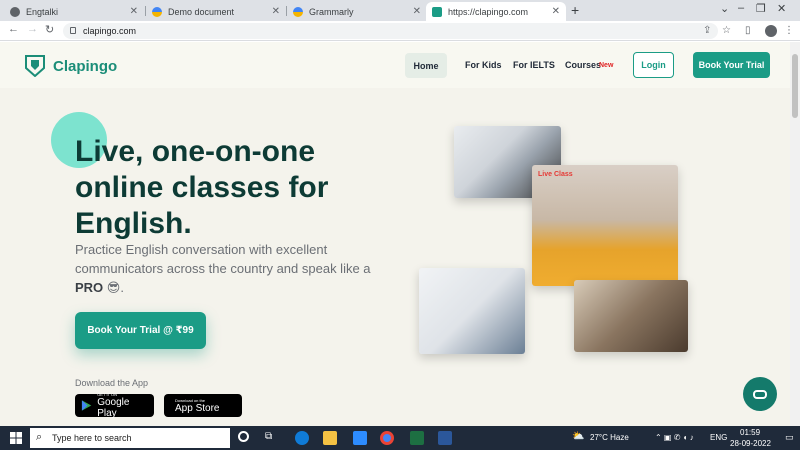  Describe the element at coordinates (35, 66) in the screenshot. I see `clapingo-logo-icon` at that location.